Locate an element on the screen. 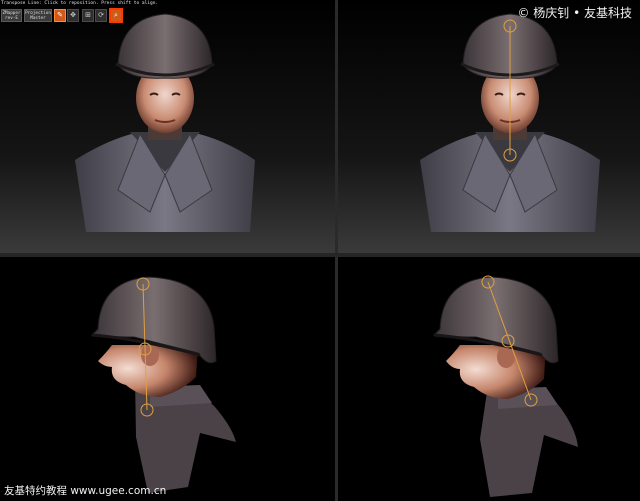 This screenshot has width=640, height=501. projection-sub-label: Master is located at coordinates (38, 18).